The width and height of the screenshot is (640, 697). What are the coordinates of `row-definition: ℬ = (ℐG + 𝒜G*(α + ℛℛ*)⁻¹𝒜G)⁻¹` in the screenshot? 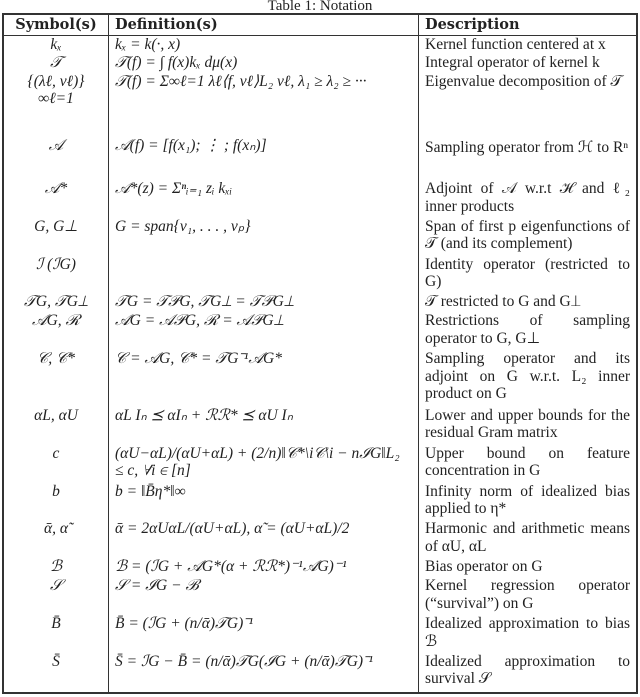 It's located at (263, 568).